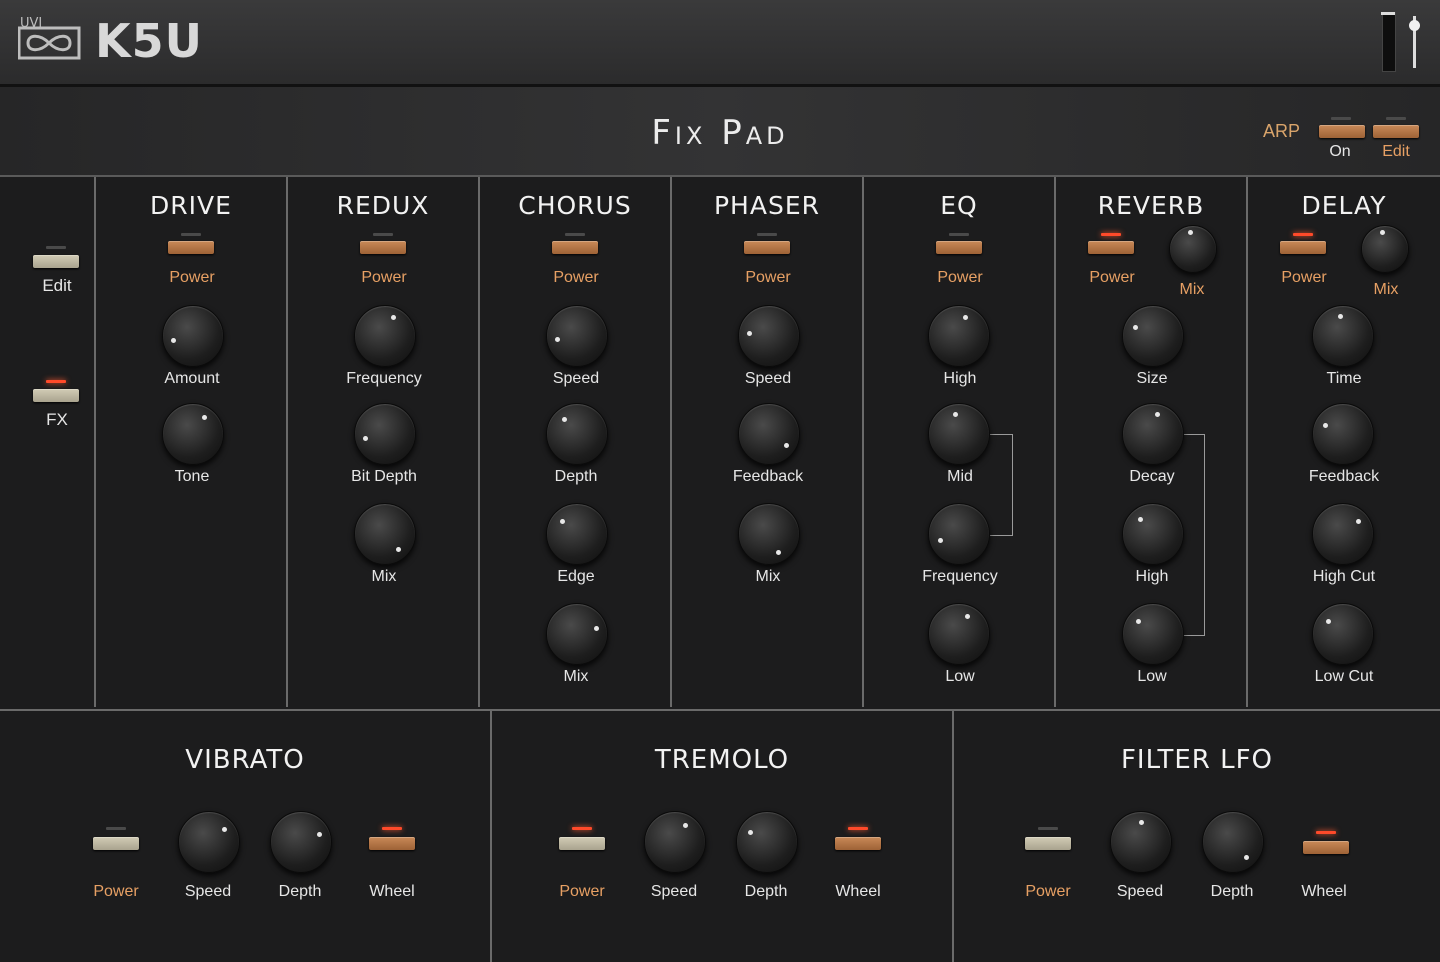 The height and width of the screenshot is (962, 1440). Describe the element at coordinates (191, 247) in the screenshot. I see `drive-power-button` at that location.